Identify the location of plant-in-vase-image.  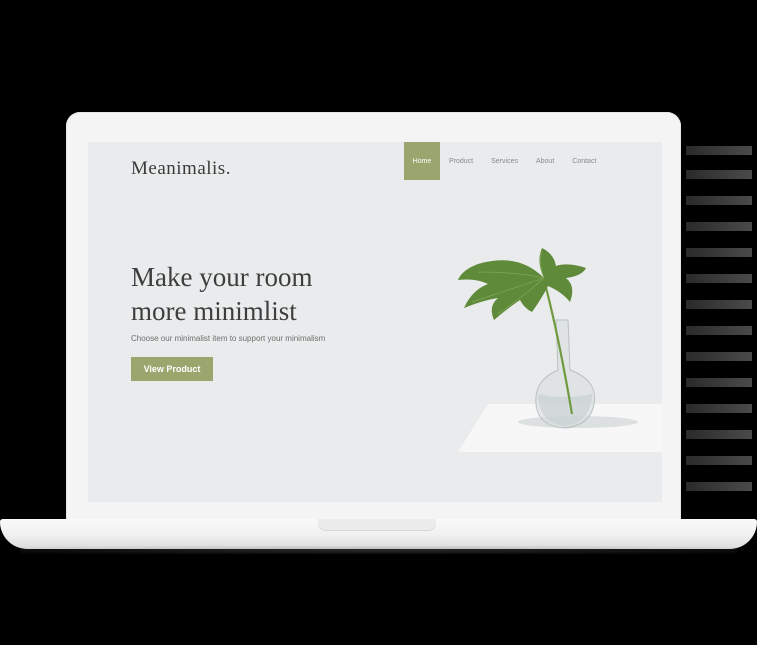
(560, 350).